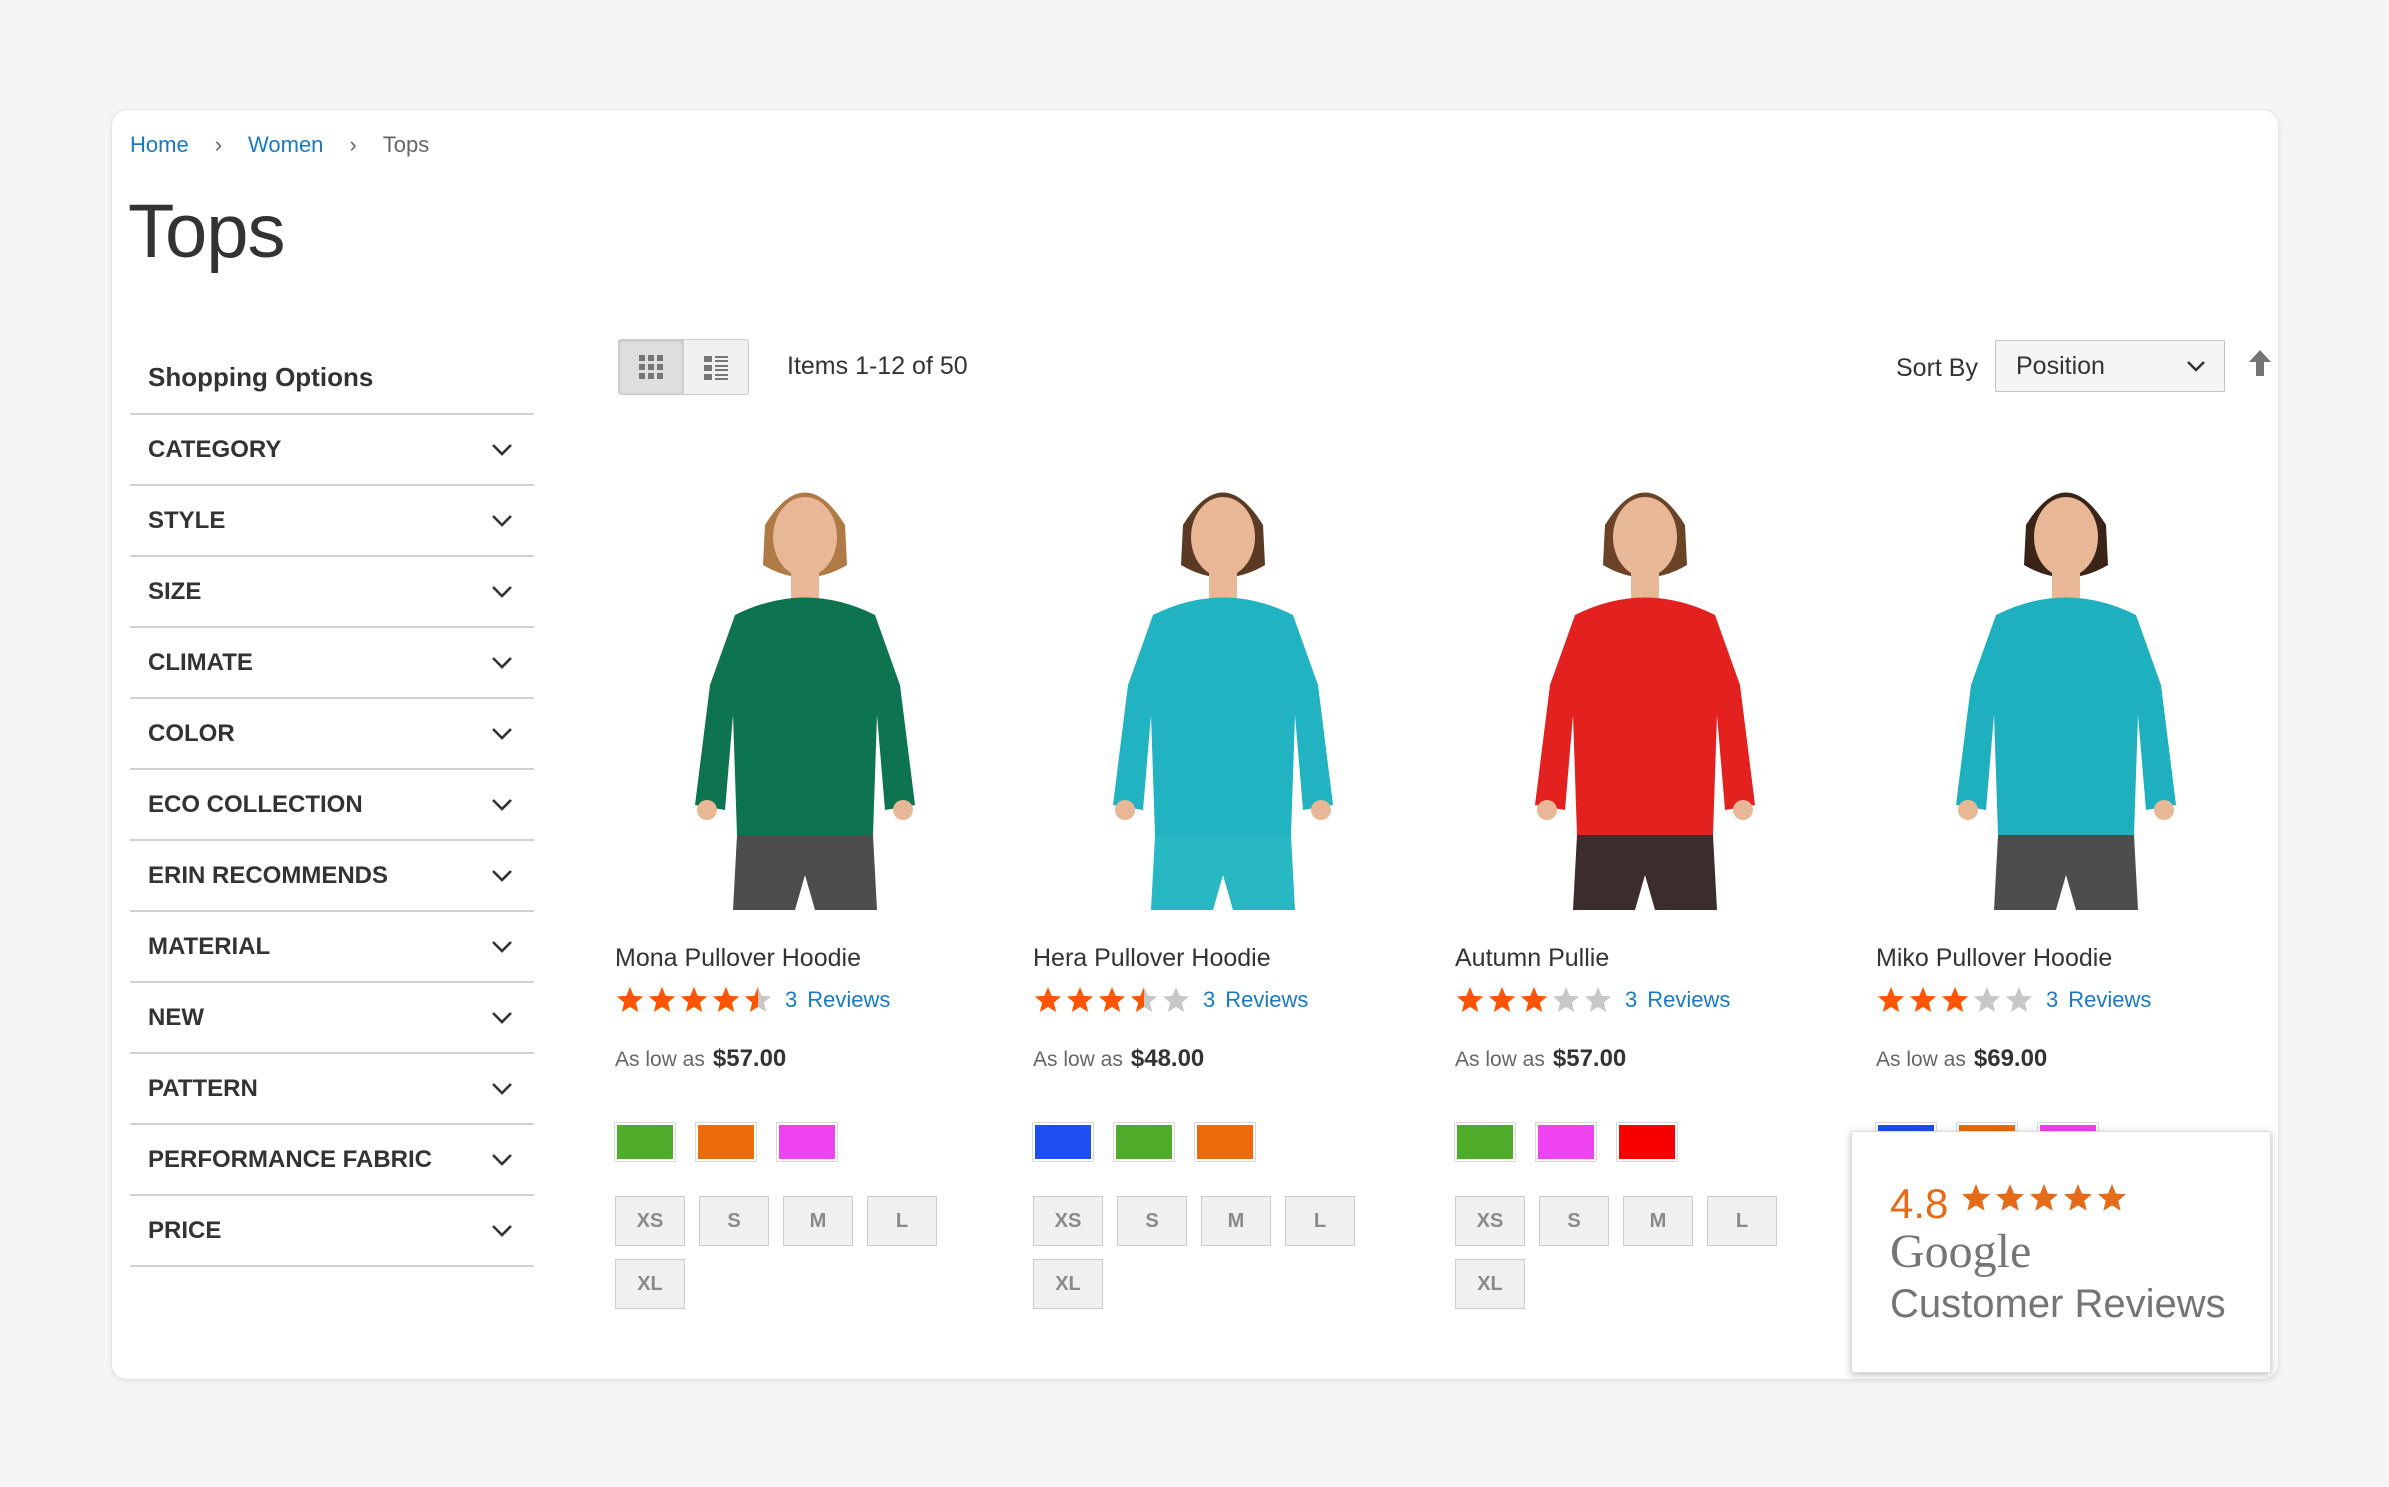 This screenshot has width=2389, height=1487. What do you see at coordinates (2260, 363) in the screenshot?
I see `sort-direction-arrow-icon` at bounding box center [2260, 363].